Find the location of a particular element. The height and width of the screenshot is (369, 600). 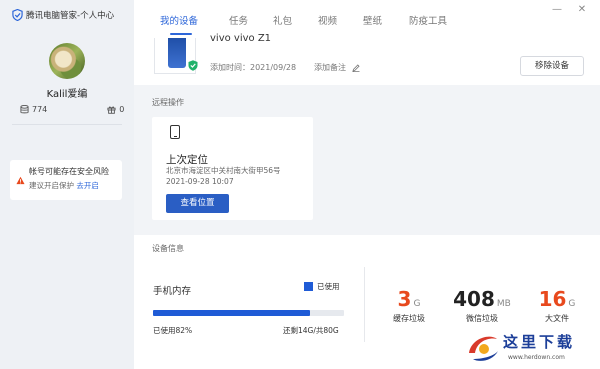

legend-label: 已使用 is located at coordinates (328, 286).